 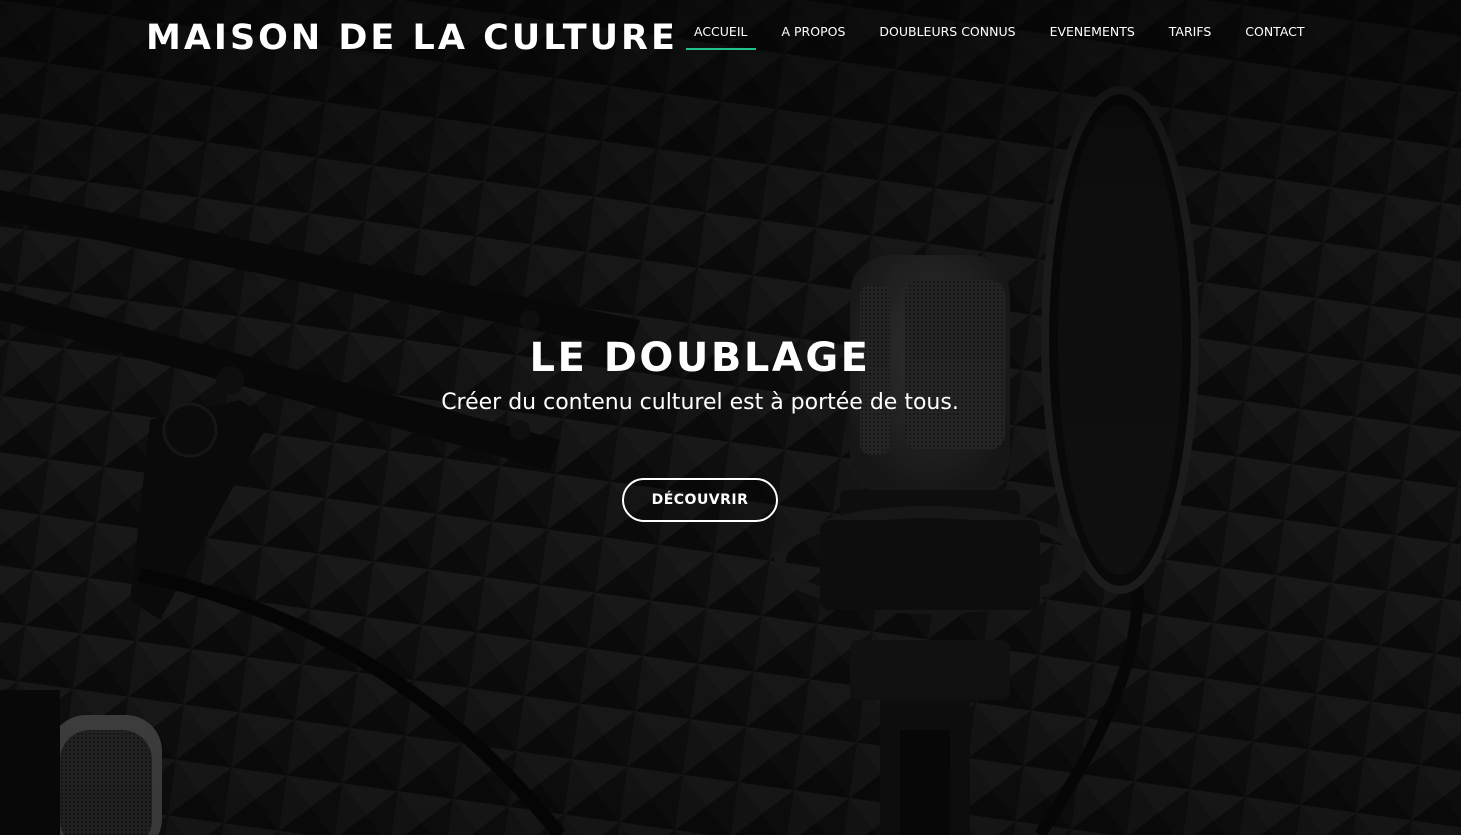 What do you see at coordinates (947, 34) in the screenshot?
I see `nav-item-doubleurs-connus: DOUBLEURS CONNUS` at bounding box center [947, 34].